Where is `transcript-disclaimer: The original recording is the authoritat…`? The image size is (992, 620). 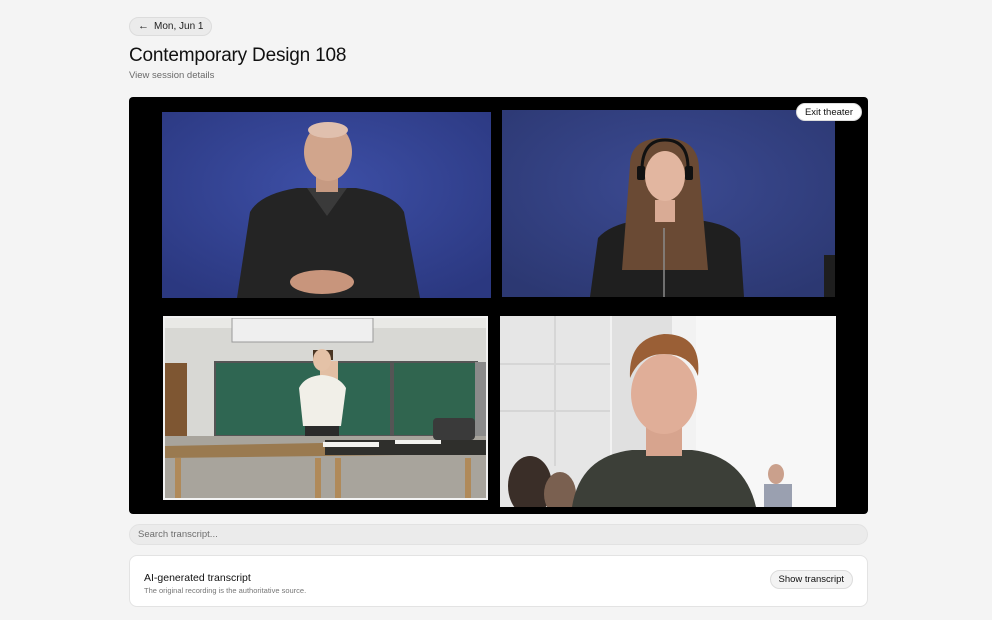
transcript-disclaimer: The original recording is the authoritat… is located at coordinates (225, 590).